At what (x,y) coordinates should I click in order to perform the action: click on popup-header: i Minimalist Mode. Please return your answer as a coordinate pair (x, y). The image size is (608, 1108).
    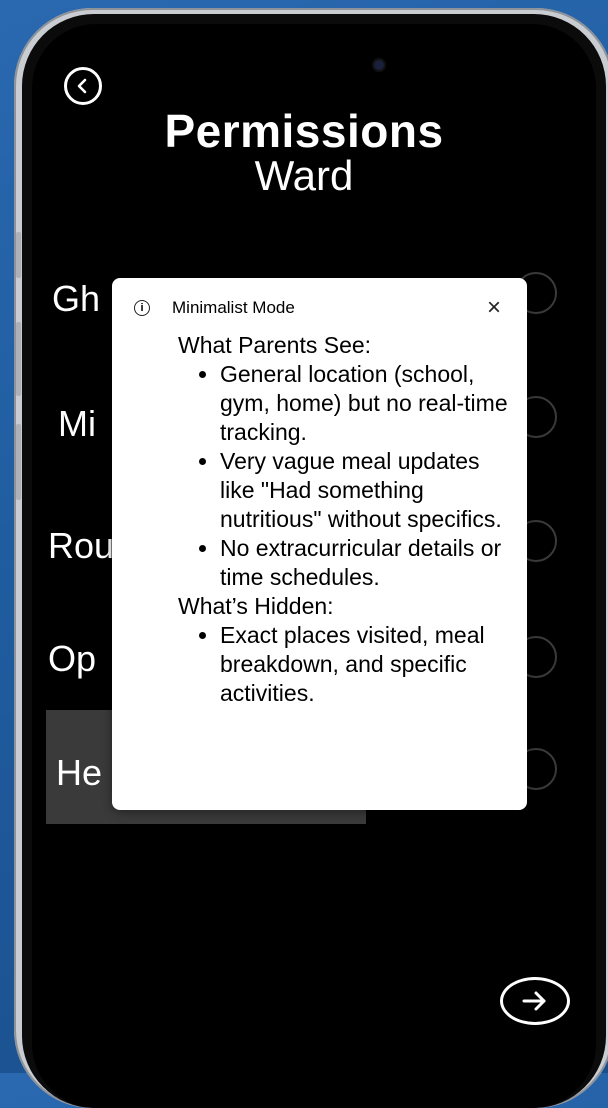
    Looking at the image, I should click on (214, 308).